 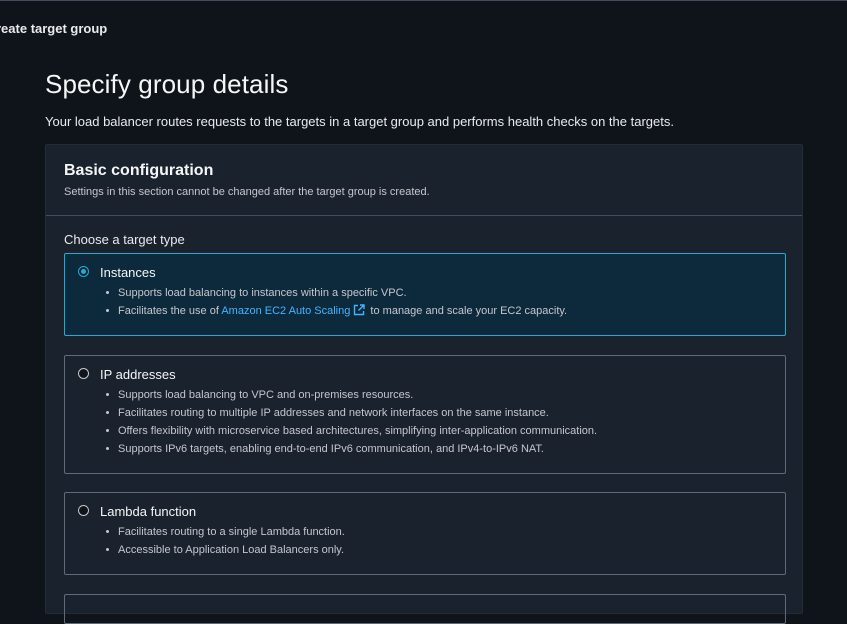 What do you see at coordinates (83, 510) in the screenshot?
I see `radio-lambda-function` at bounding box center [83, 510].